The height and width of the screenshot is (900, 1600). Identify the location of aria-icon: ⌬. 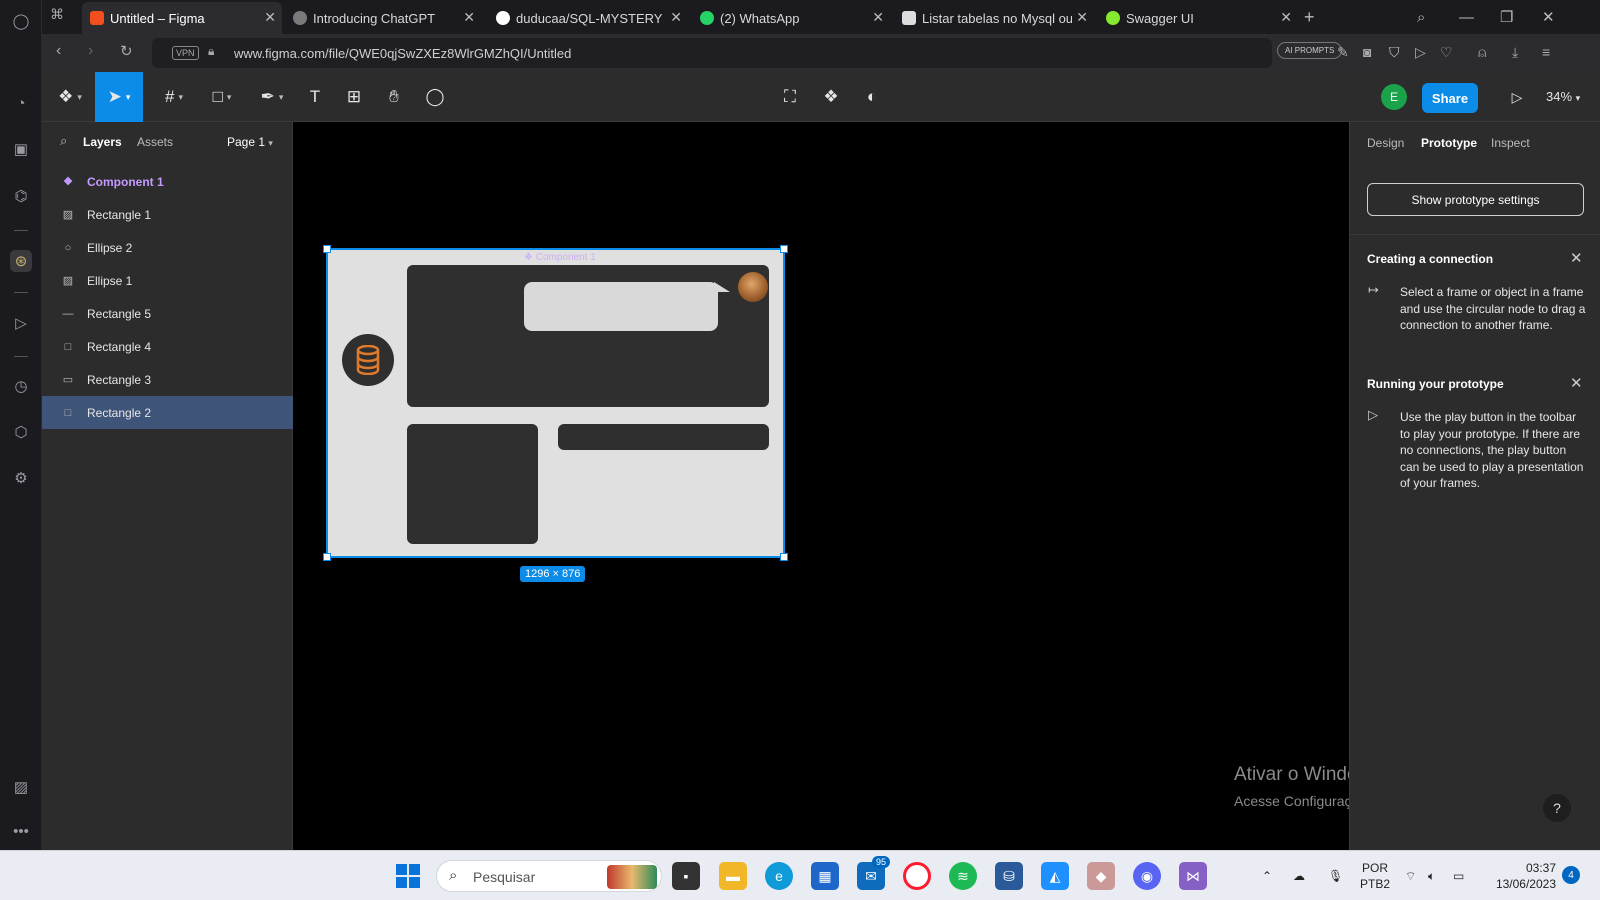
(21, 196).